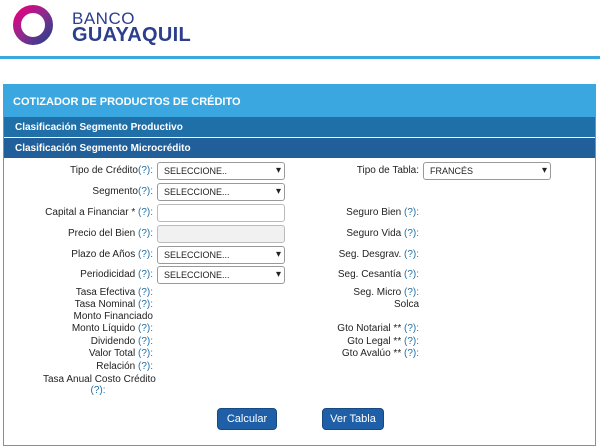 This screenshot has height=448, width=600. What do you see at coordinates (387, 170) in the screenshot?
I see `label-tipo-tabla: Tipo de Tabla:` at bounding box center [387, 170].